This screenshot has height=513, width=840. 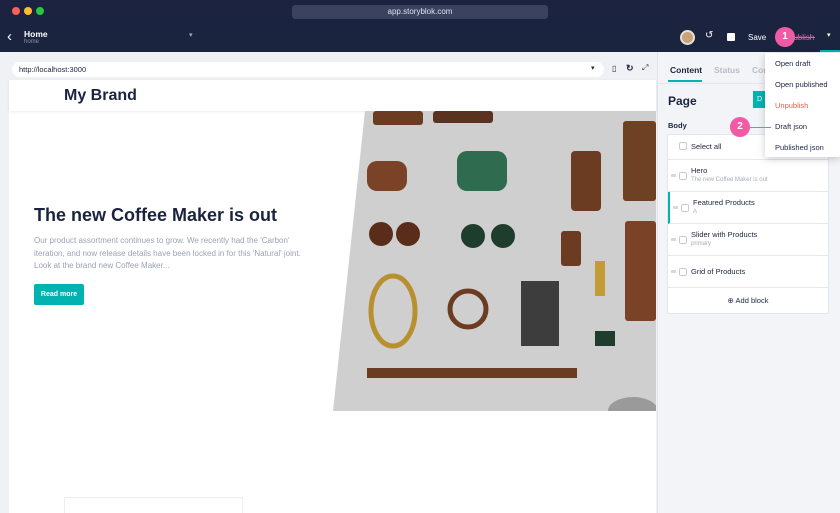 I want to click on block-subtitle: primary, so click(x=701, y=244).